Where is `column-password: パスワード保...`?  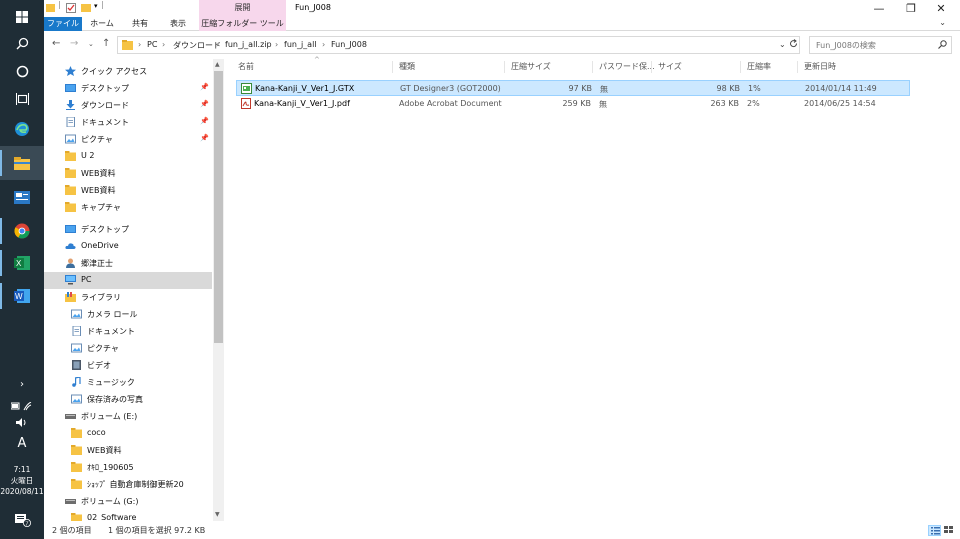
column-password: パスワード保... is located at coordinates (627, 66).